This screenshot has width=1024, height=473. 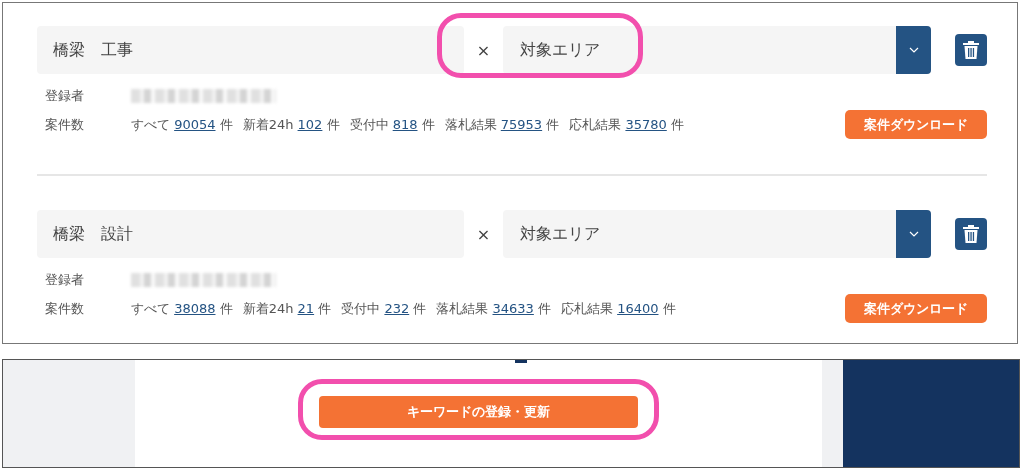 I want to click on count-text: 新着24h 102 件, so click(x=291, y=124).